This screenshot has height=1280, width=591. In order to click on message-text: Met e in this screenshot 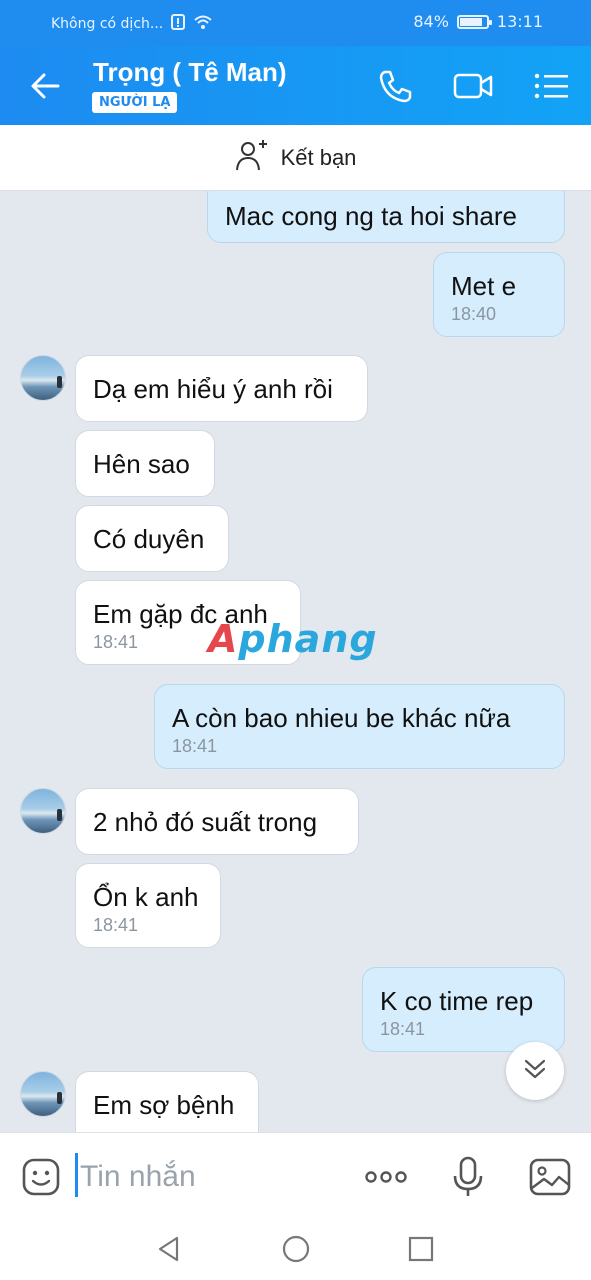, I will do `click(484, 286)`.